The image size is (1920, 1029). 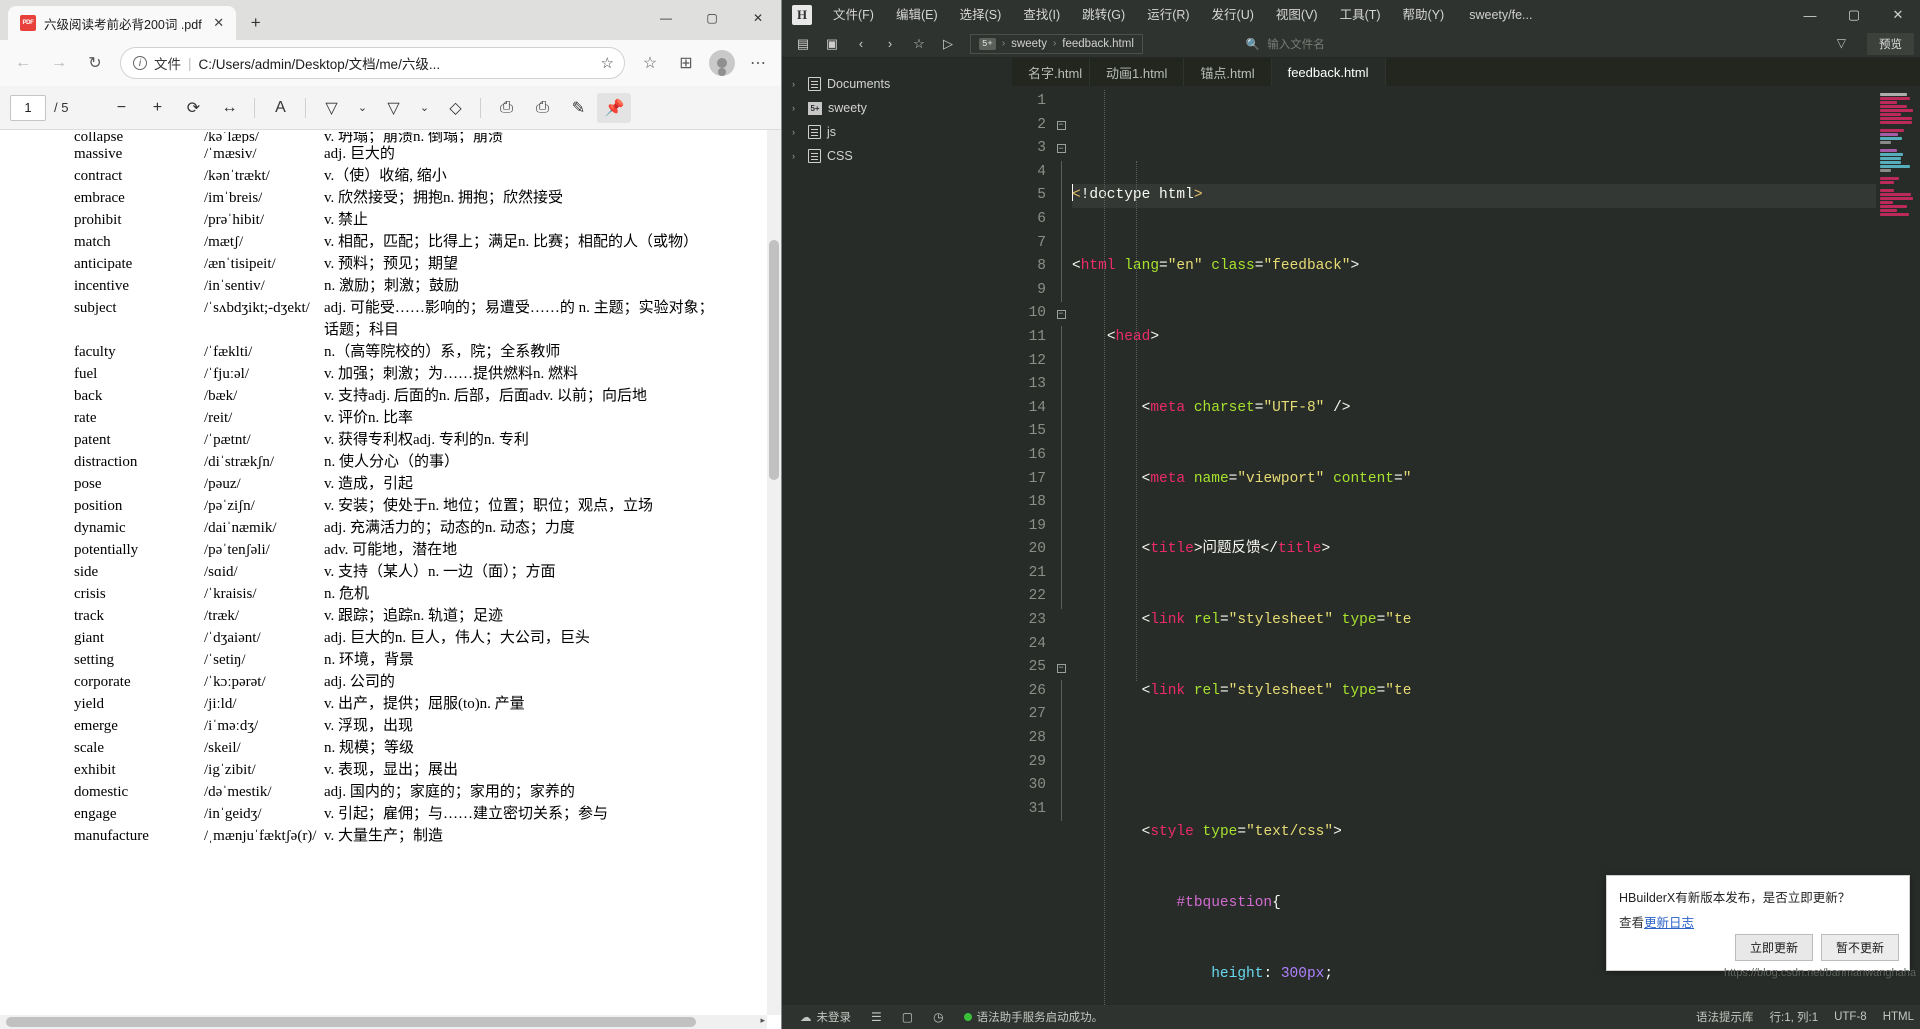 What do you see at coordinates (98, 506) in the screenshot?
I see `word-cell: position` at bounding box center [98, 506].